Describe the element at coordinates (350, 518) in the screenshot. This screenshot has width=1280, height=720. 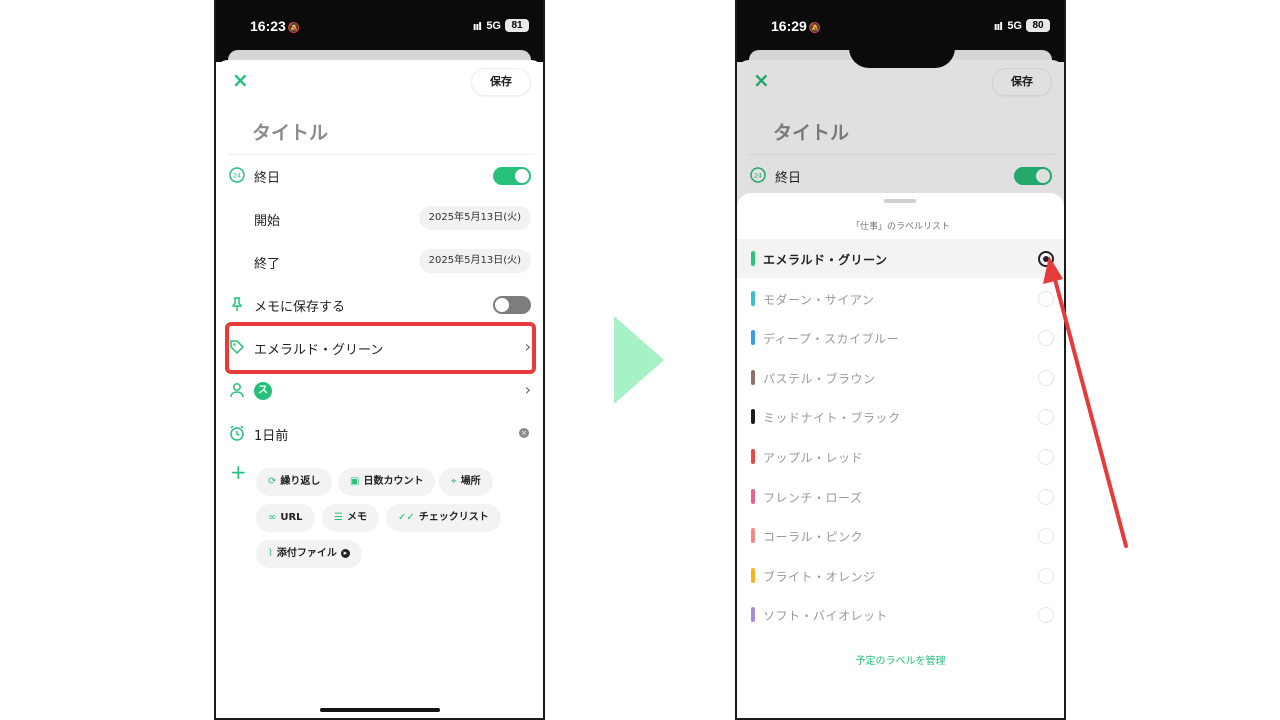
I see `memo-chip: ☰ メモ` at that location.